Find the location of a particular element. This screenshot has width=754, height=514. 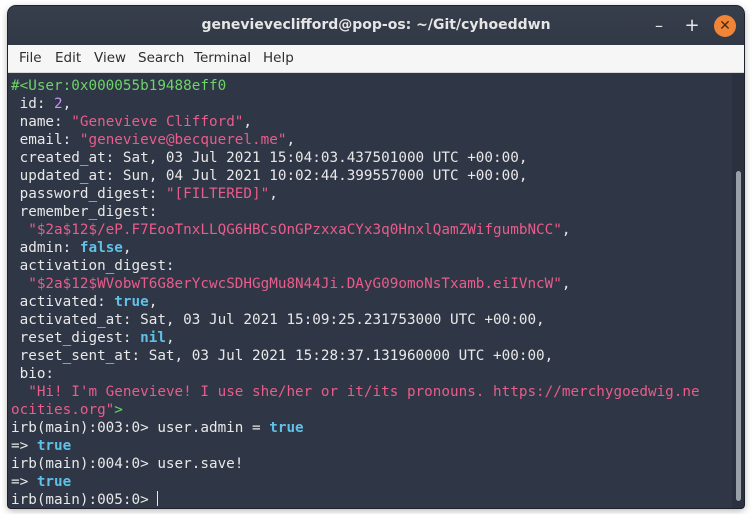

terminal-text: name: is located at coordinates (41, 122).